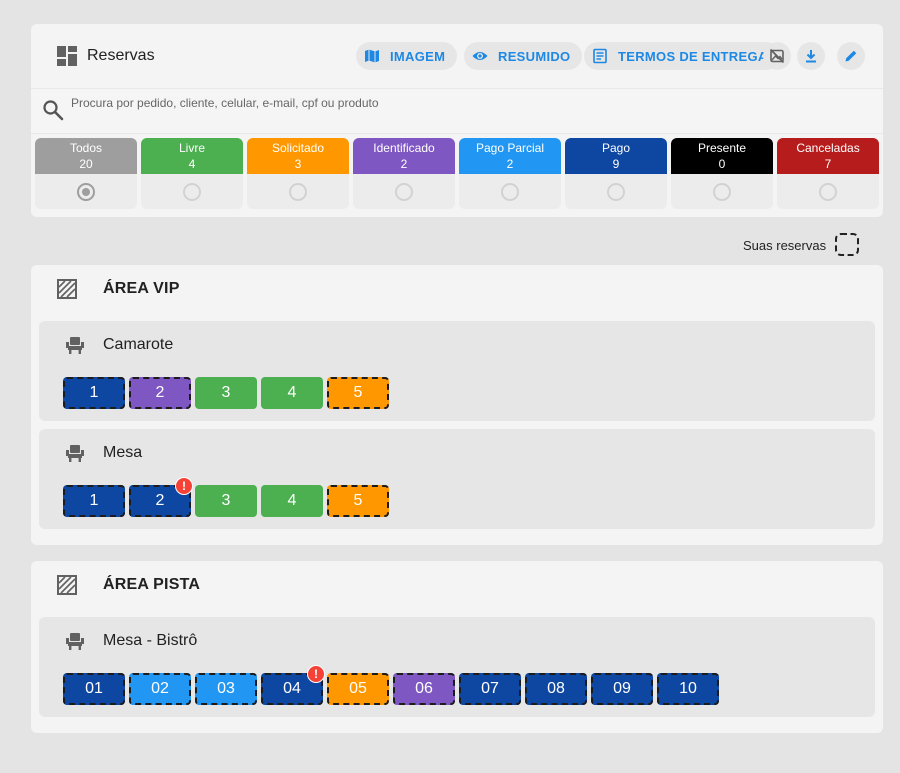  I want to click on seat-label: 06, so click(424, 688).